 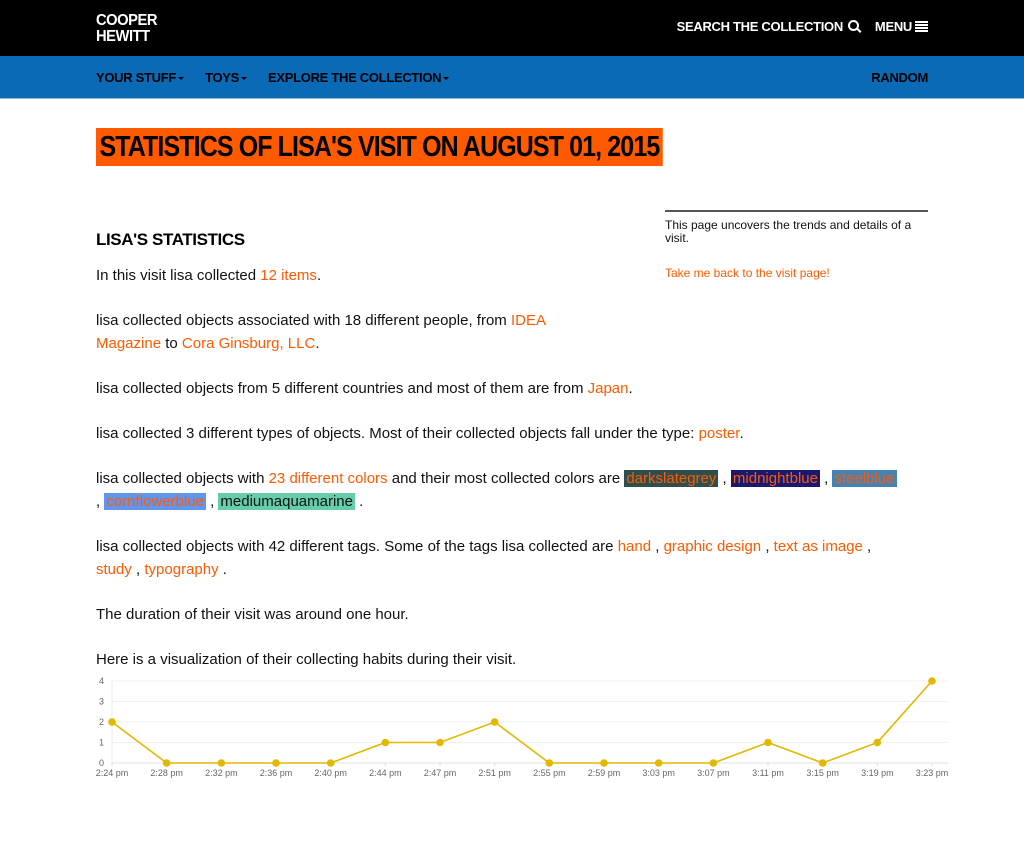 What do you see at coordinates (101, 722) in the screenshot?
I see `y-tick-label: 2` at bounding box center [101, 722].